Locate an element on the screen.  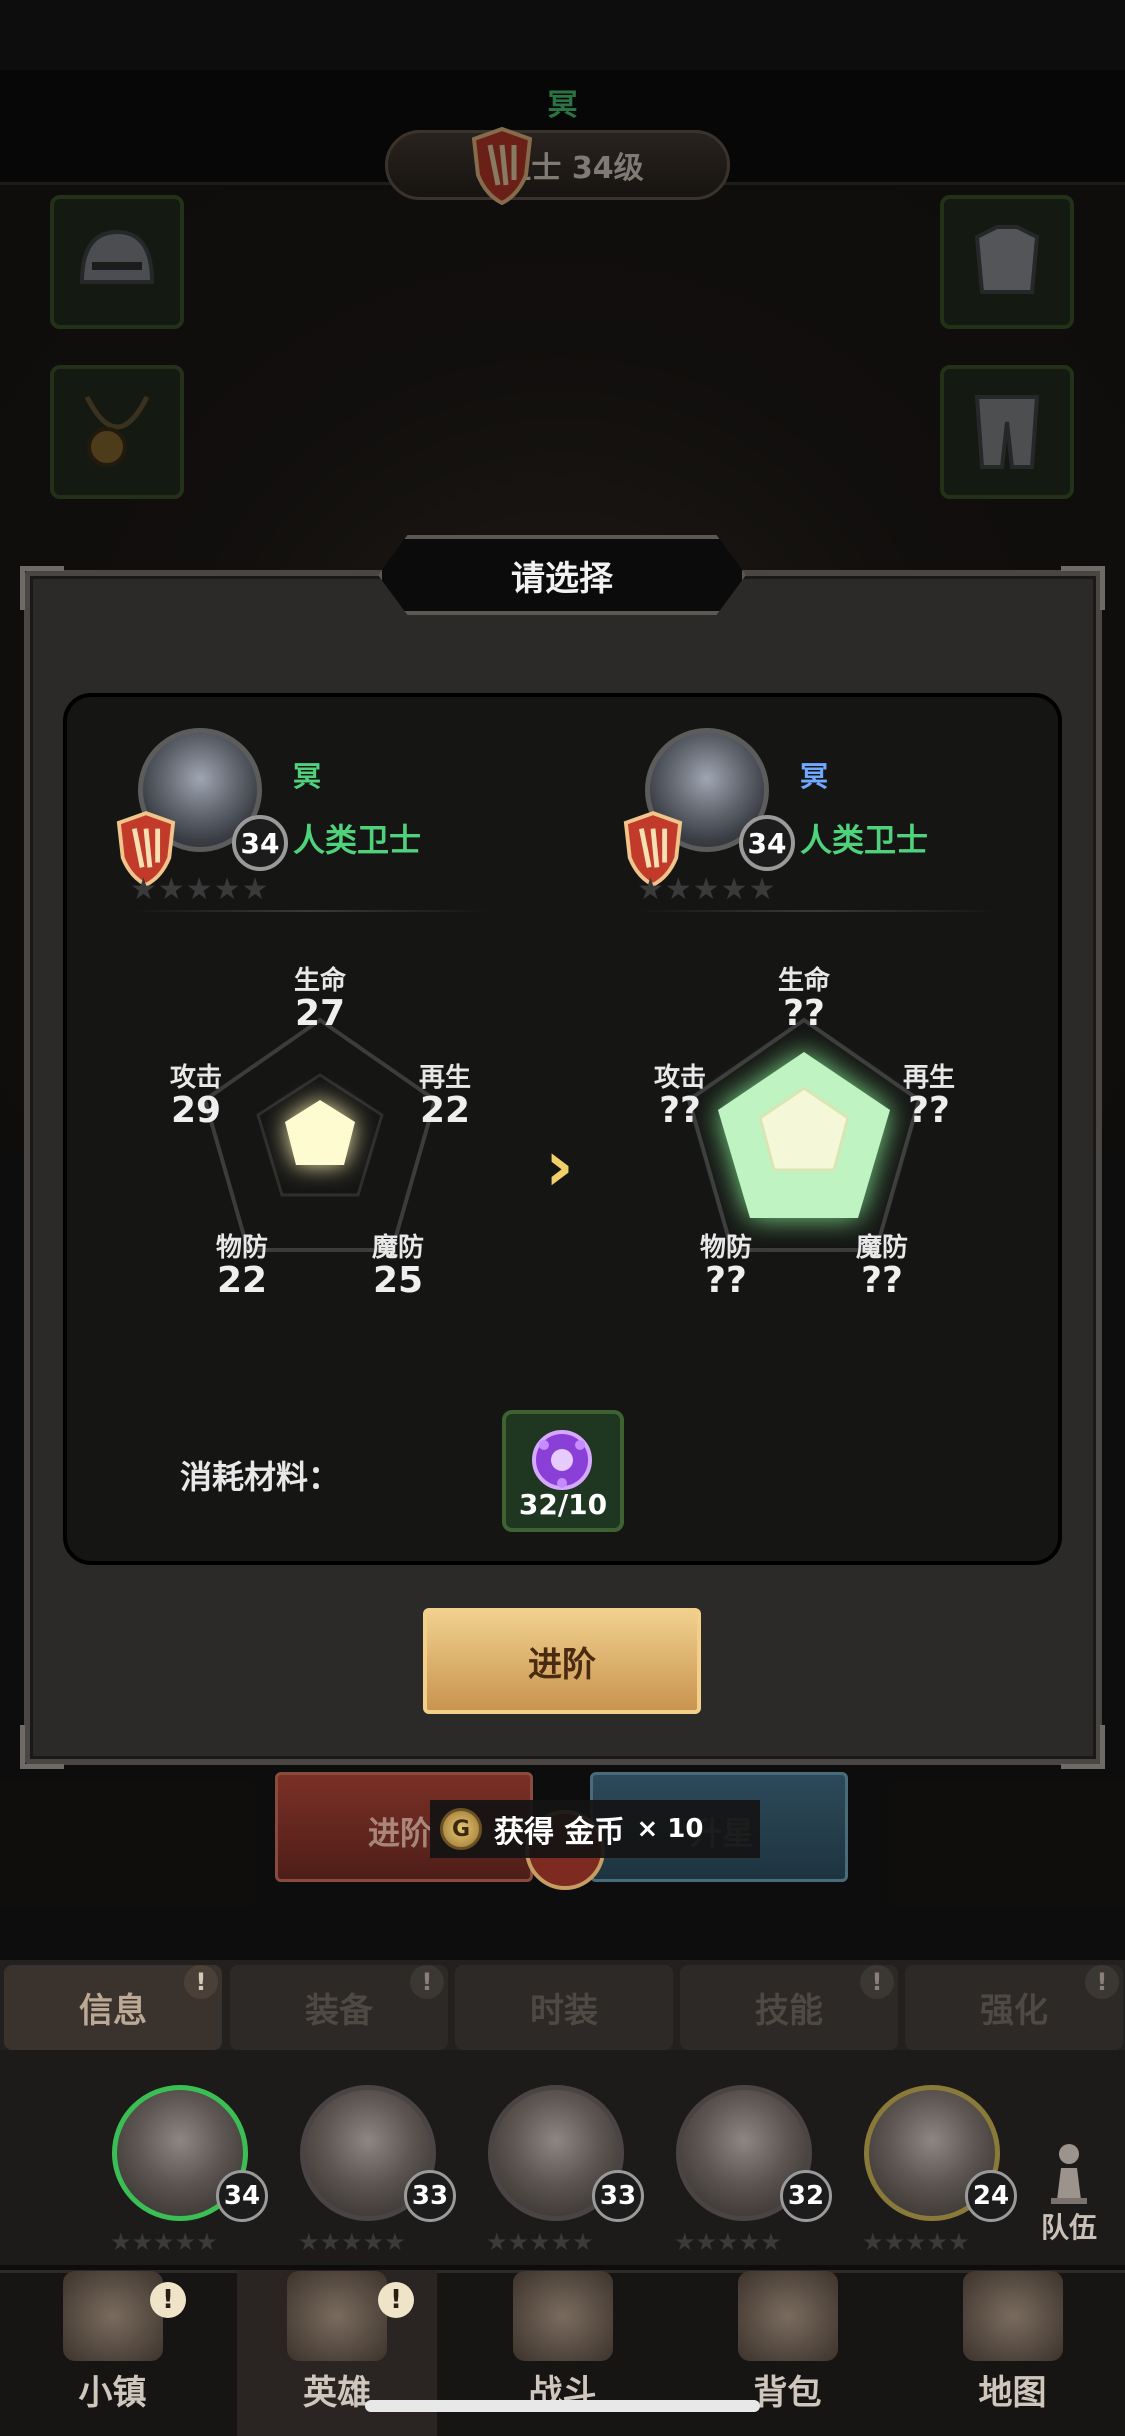
hero-name-current: 冥 is located at coordinates (307, 776).